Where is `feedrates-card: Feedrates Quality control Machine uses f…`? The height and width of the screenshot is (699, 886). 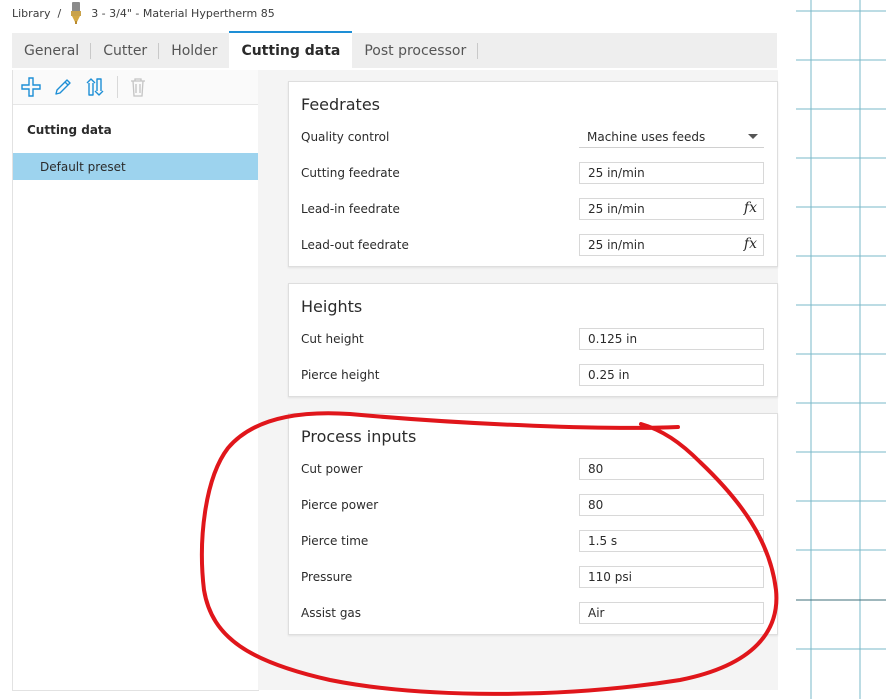 feedrates-card: Feedrates Quality control Machine uses f… is located at coordinates (533, 174).